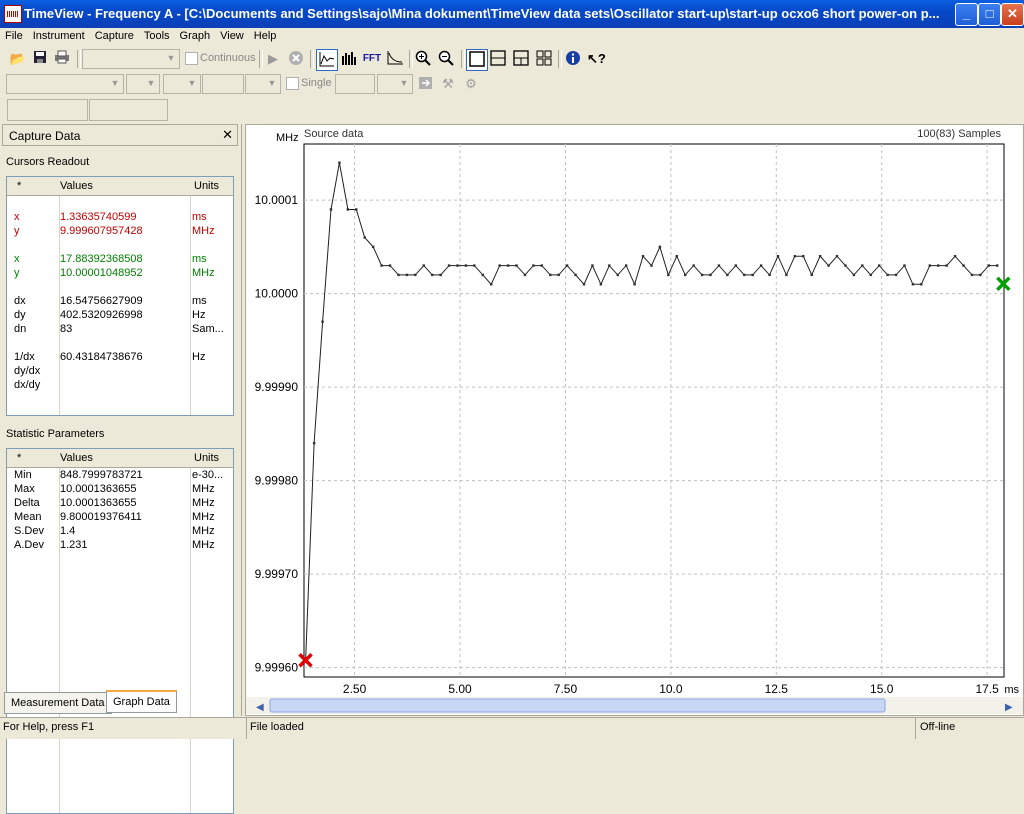 This screenshot has width=1024, height=814. What do you see at coordinates (327, 60) in the screenshot?
I see `line-graph-icon` at bounding box center [327, 60].